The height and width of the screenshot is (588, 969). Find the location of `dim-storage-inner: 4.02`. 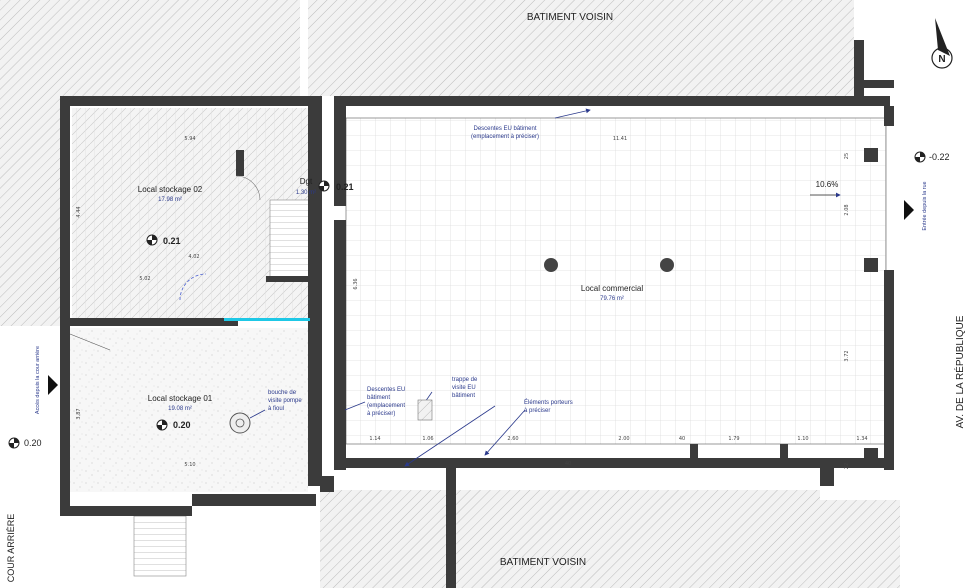

dim-storage-inner: 4.02 is located at coordinates (193, 257).